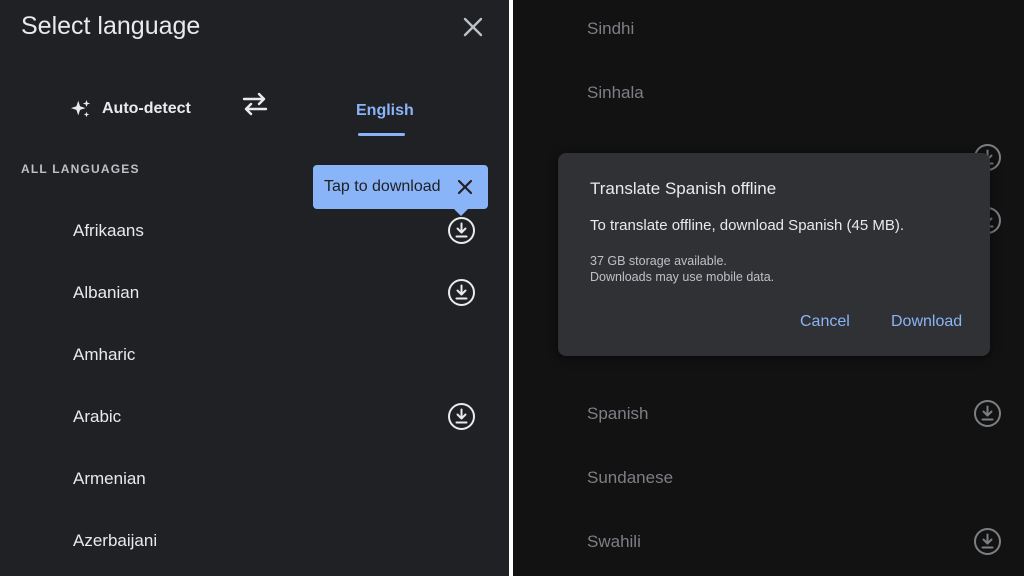  Describe the element at coordinates (682, 277) in the screenshot. I see `mobile-data-note: Downloads may use mobile data.` at that location.